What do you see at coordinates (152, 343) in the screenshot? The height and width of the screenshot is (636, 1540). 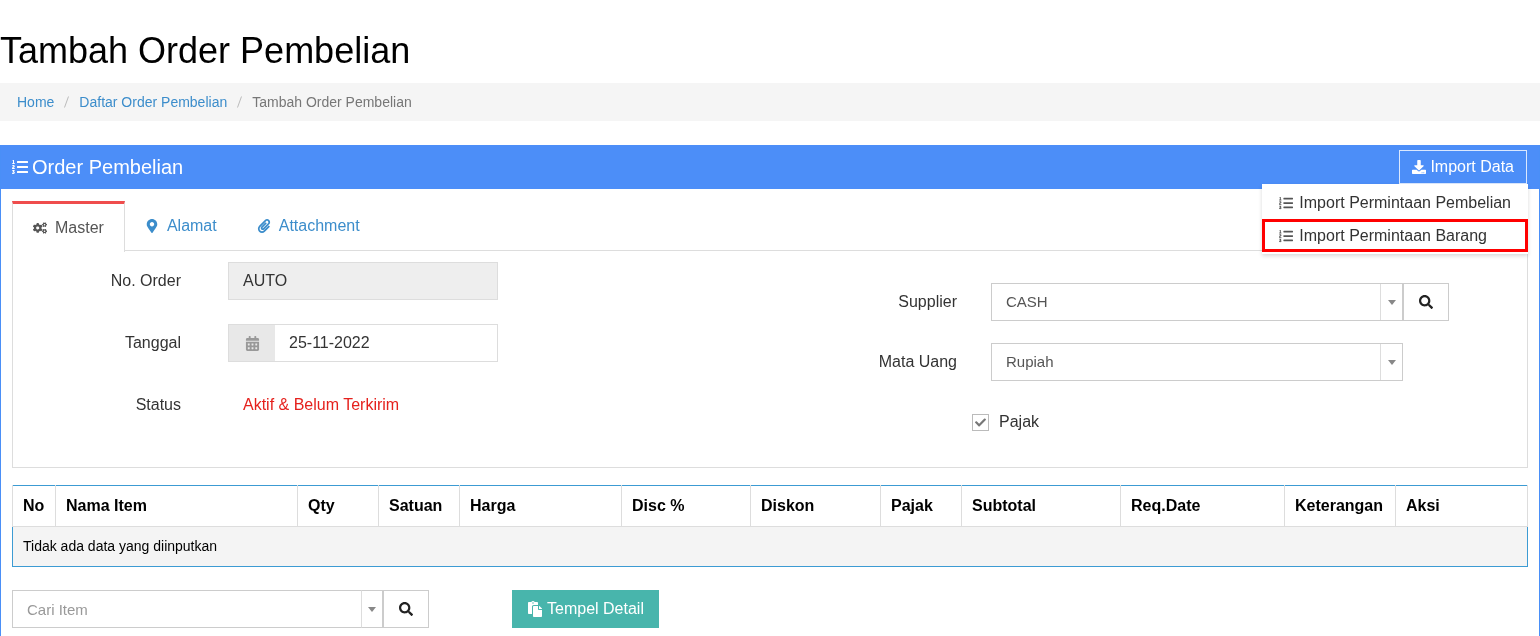 I see `field-label: Tanggal` at bounding box center [152, 343].